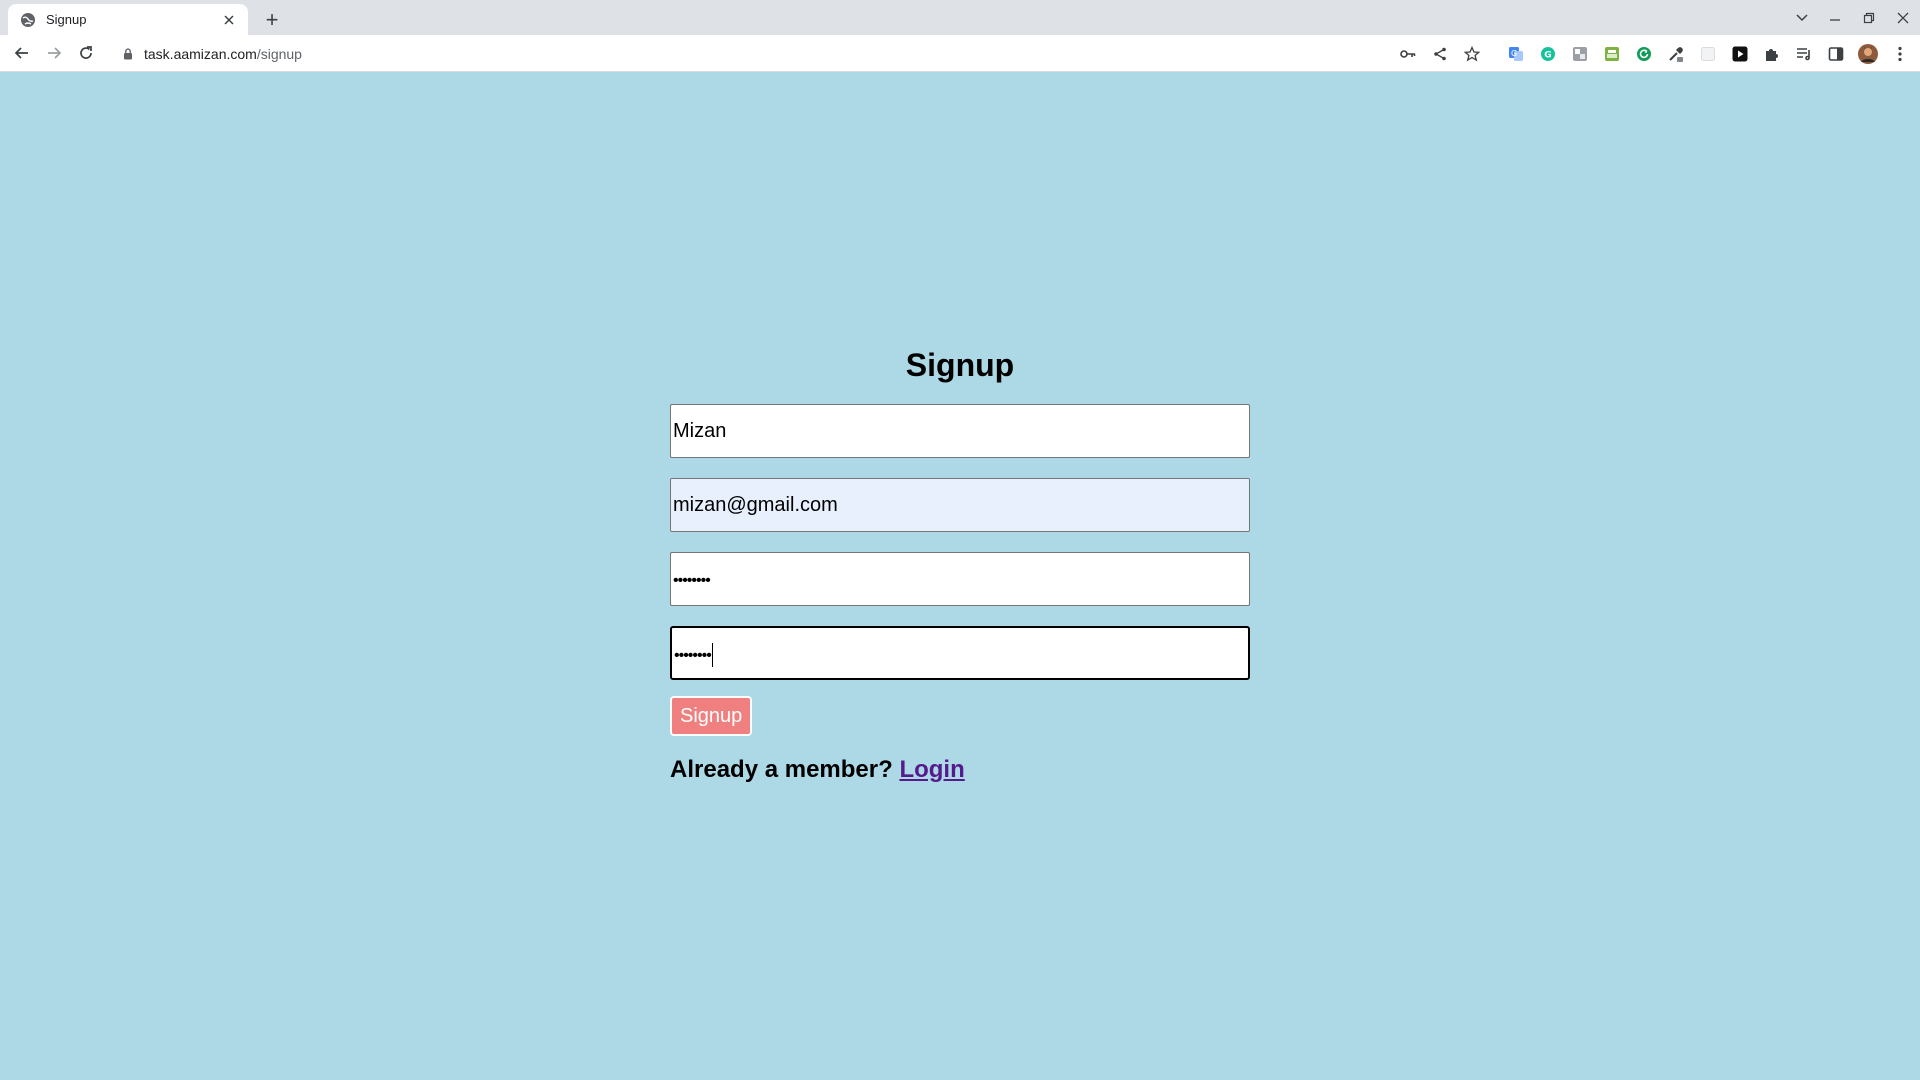 This screenshot has height=1080, width=1920. Describe the element at coordinates (200, 53) in the screenshot. I see `url-host: task.aamizan.com` at that location.